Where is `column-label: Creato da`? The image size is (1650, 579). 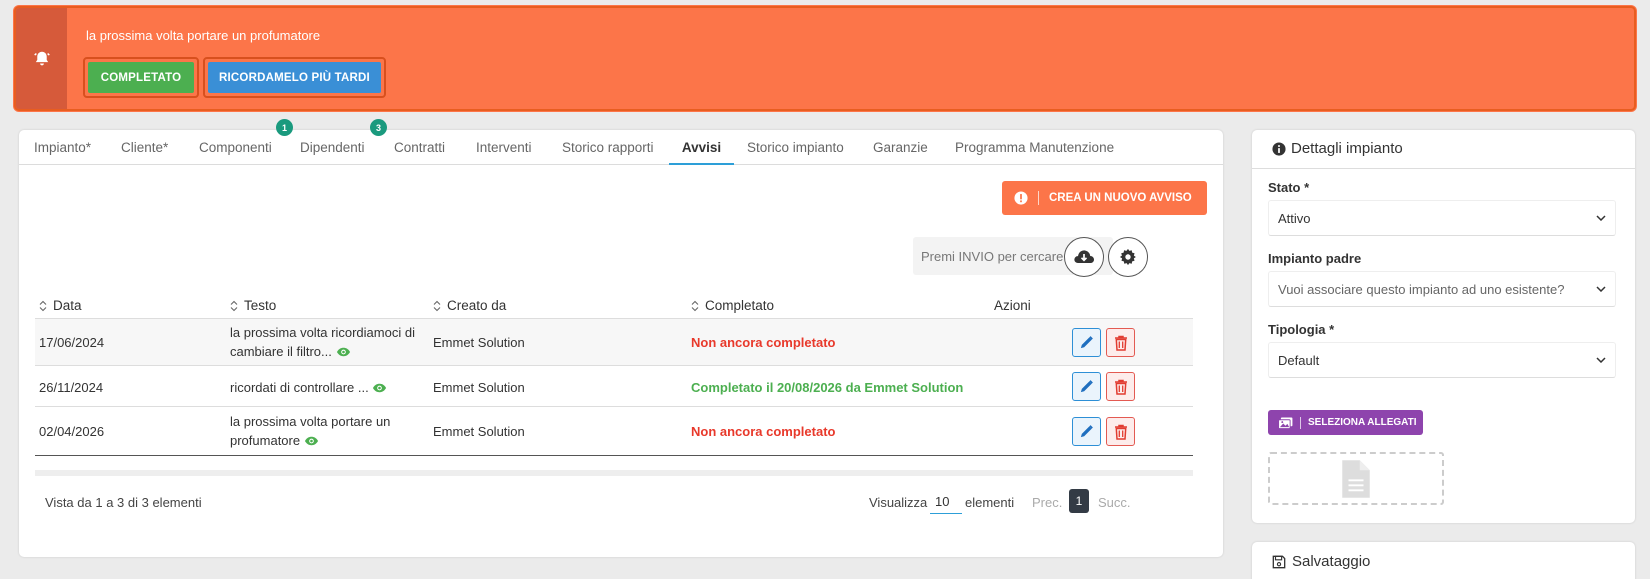 column-label: Creato da is located at coordinates (477, 305).